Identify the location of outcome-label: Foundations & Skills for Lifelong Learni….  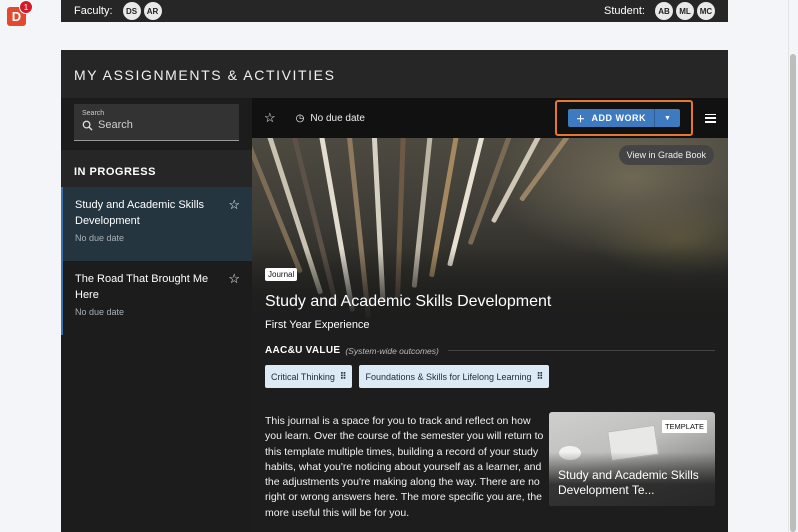
(448, 376).